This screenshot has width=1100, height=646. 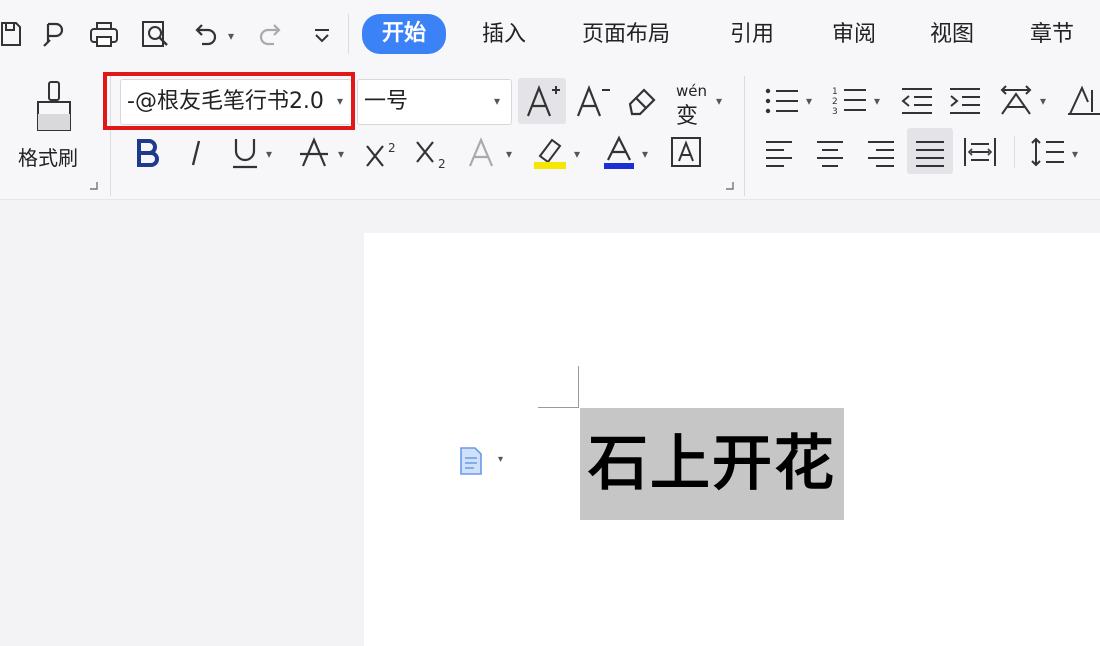 I want to click on text-effects-icon, so click(x=481, y=153).